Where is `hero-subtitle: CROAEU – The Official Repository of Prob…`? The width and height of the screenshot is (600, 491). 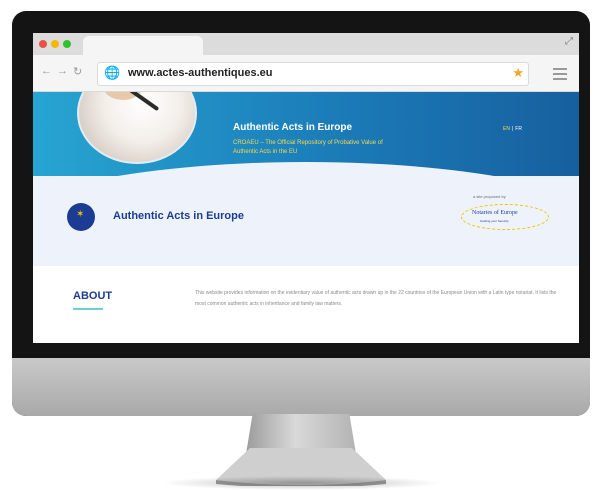
hero-subtitle: CROAEU – The Official Repository of Prob… is located at coordinates (308, 147).